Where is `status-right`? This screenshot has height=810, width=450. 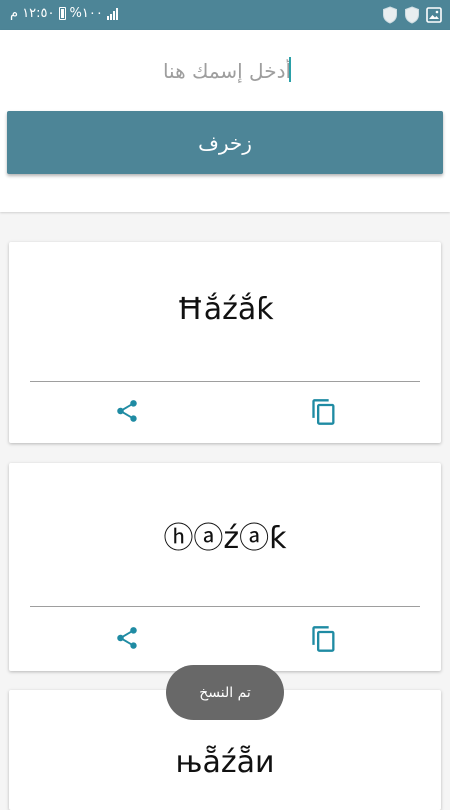 status-right is located at coordinates (412, 15).